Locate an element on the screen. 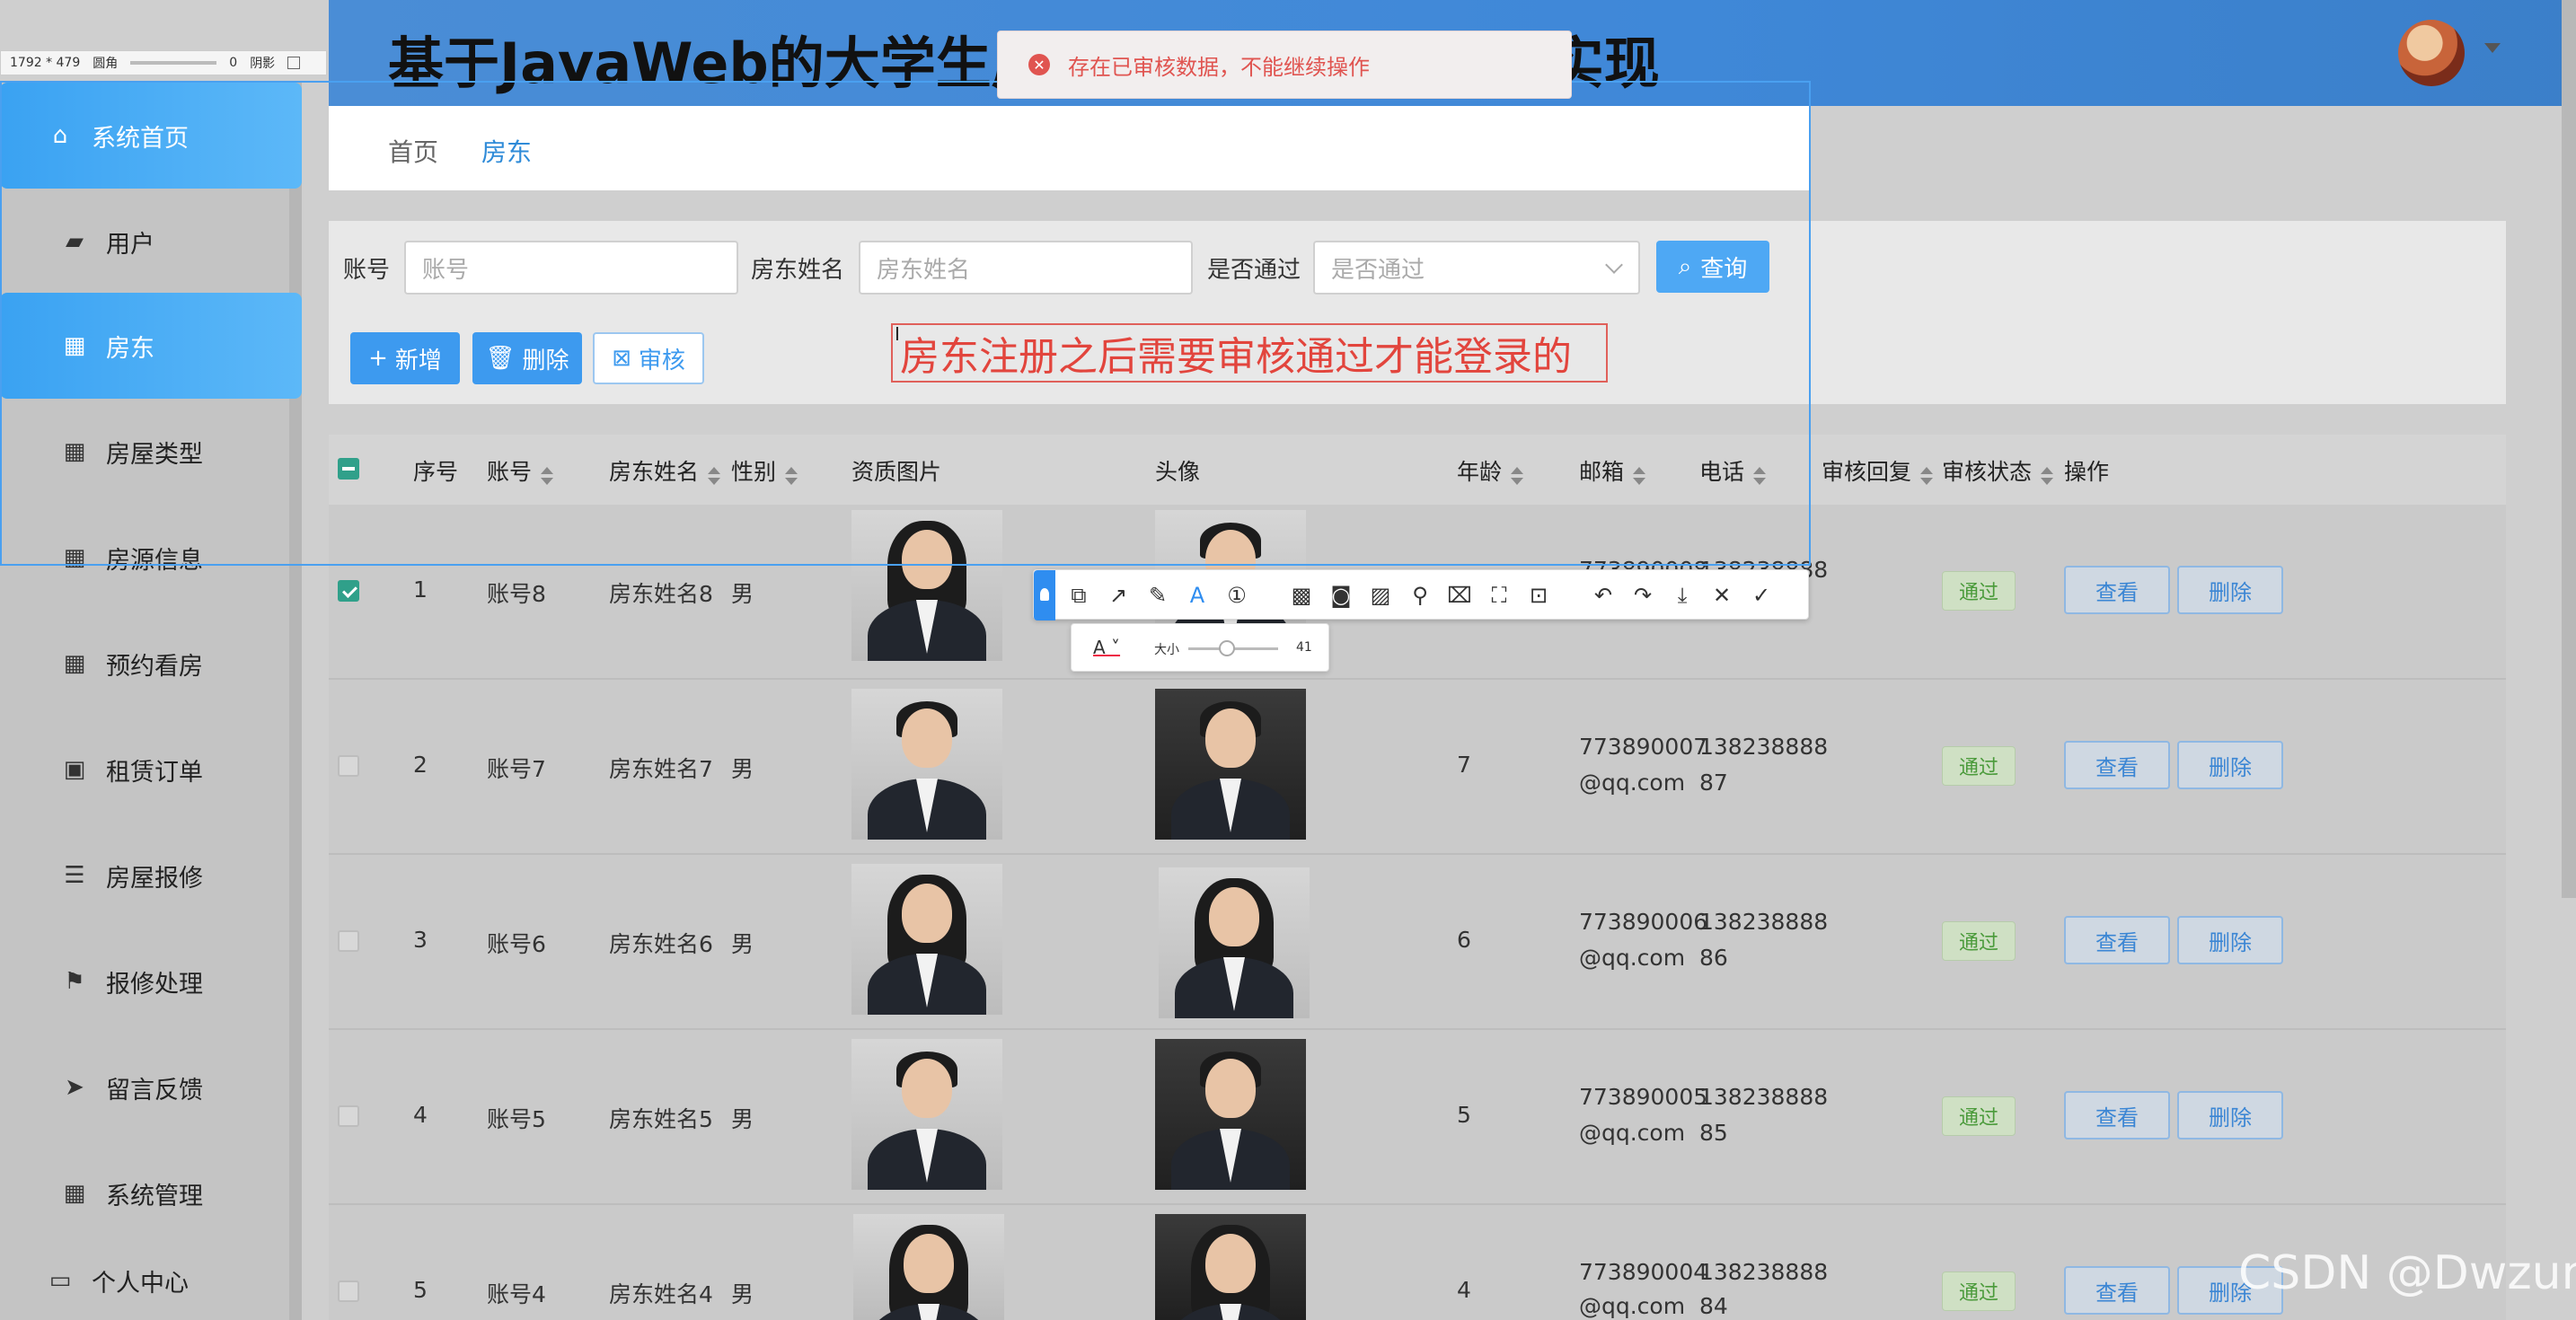 This screenshot has width=2576, height=1320. sidebar-item-profile: ▭ 个人中心 is located at coordinates (151, 1280).